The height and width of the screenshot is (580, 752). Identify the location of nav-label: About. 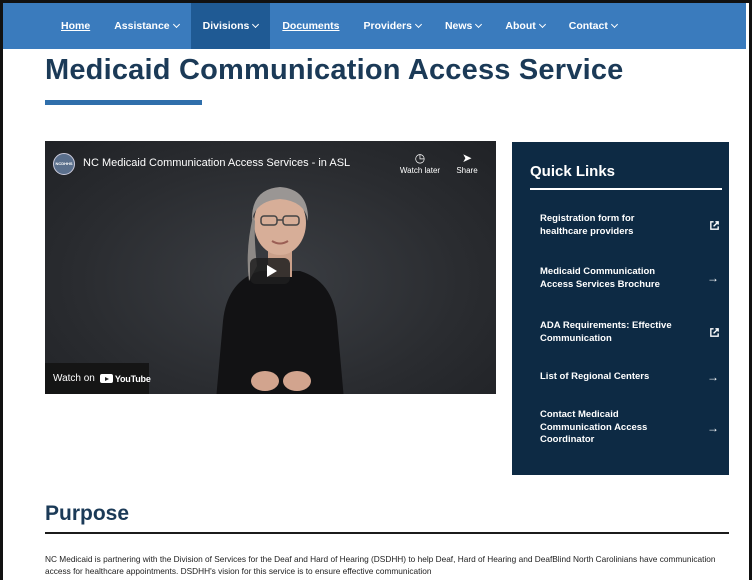
(520, 26).